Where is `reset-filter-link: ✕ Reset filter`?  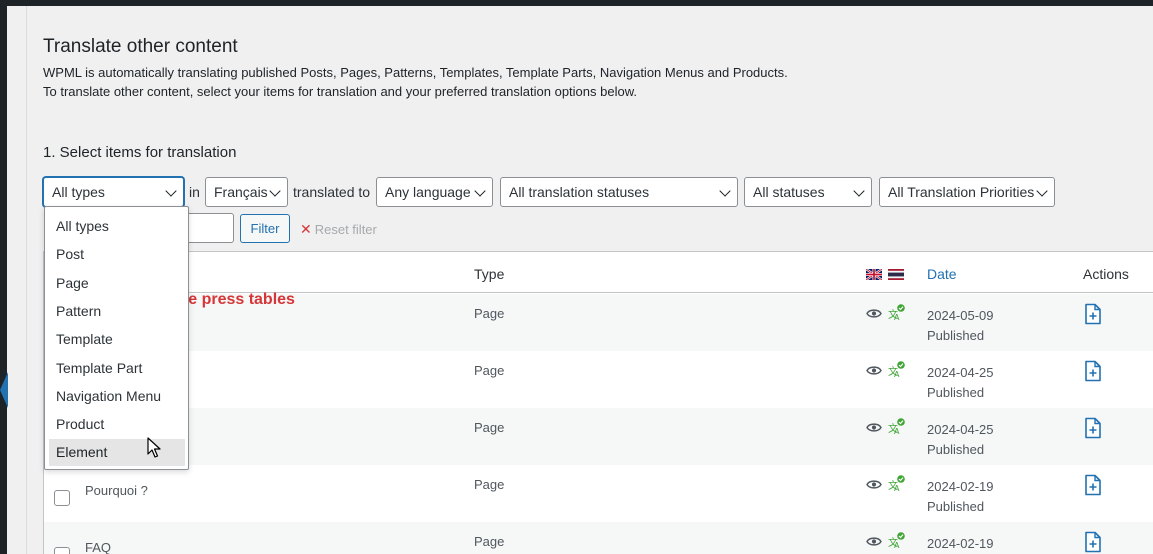 reset-filter-link: ✕ Reset filter is located at coordinates (338, 229).